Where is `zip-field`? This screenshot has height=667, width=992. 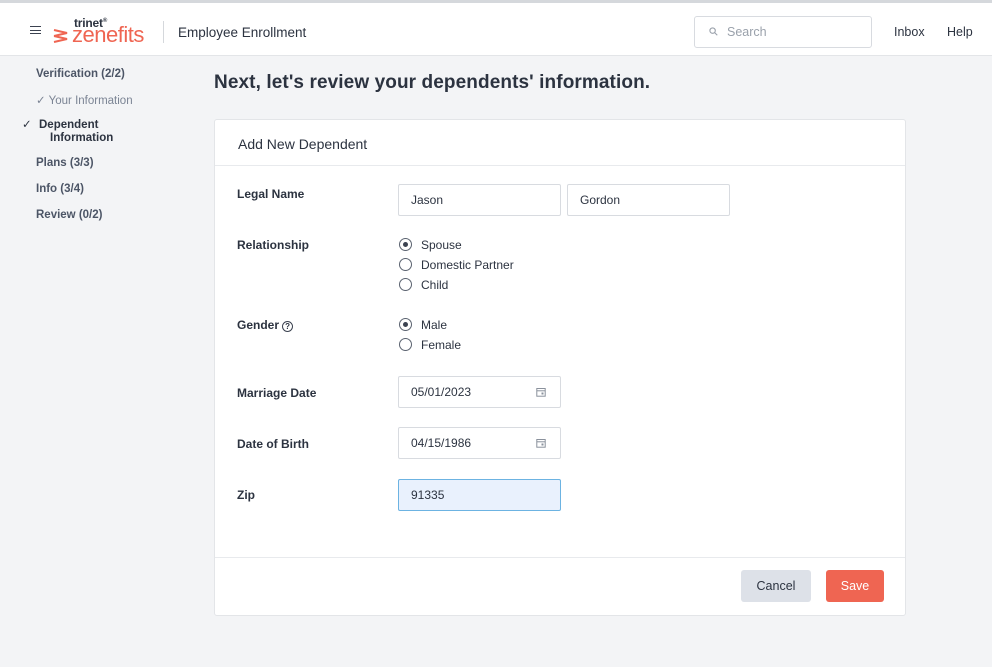 zip-field is located at coordinates (479, 495).